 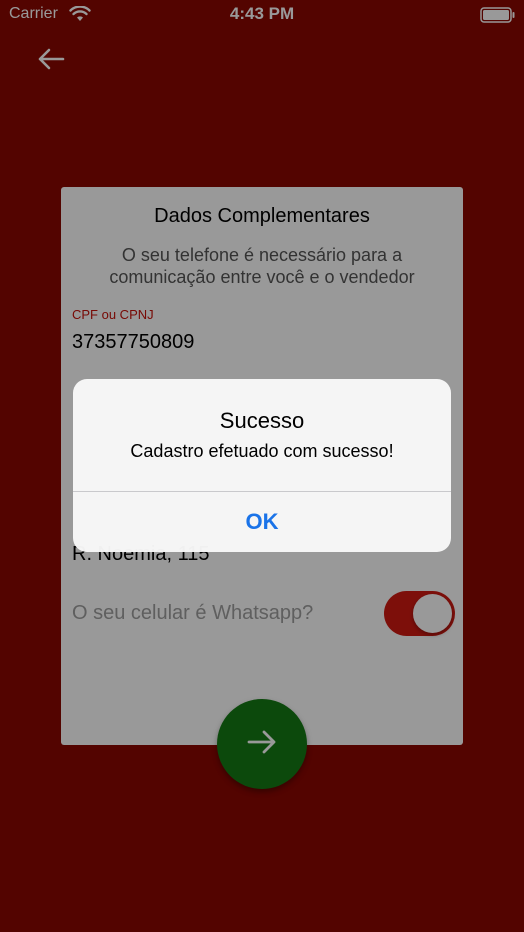 What do you see at coordinates (262, 522) in the screenshot?
I see `alert-ok-button: OK` at bounding box center [262, 522].